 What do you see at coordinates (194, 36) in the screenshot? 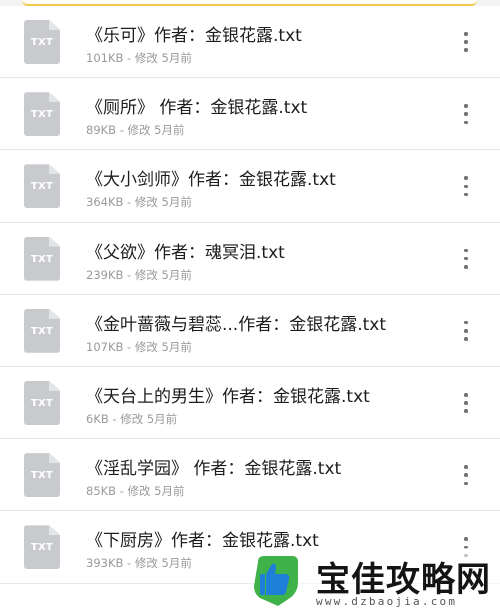
I see `file-name: 《乐可》作者：金银花露.txt` at bounding box center [194, 36].